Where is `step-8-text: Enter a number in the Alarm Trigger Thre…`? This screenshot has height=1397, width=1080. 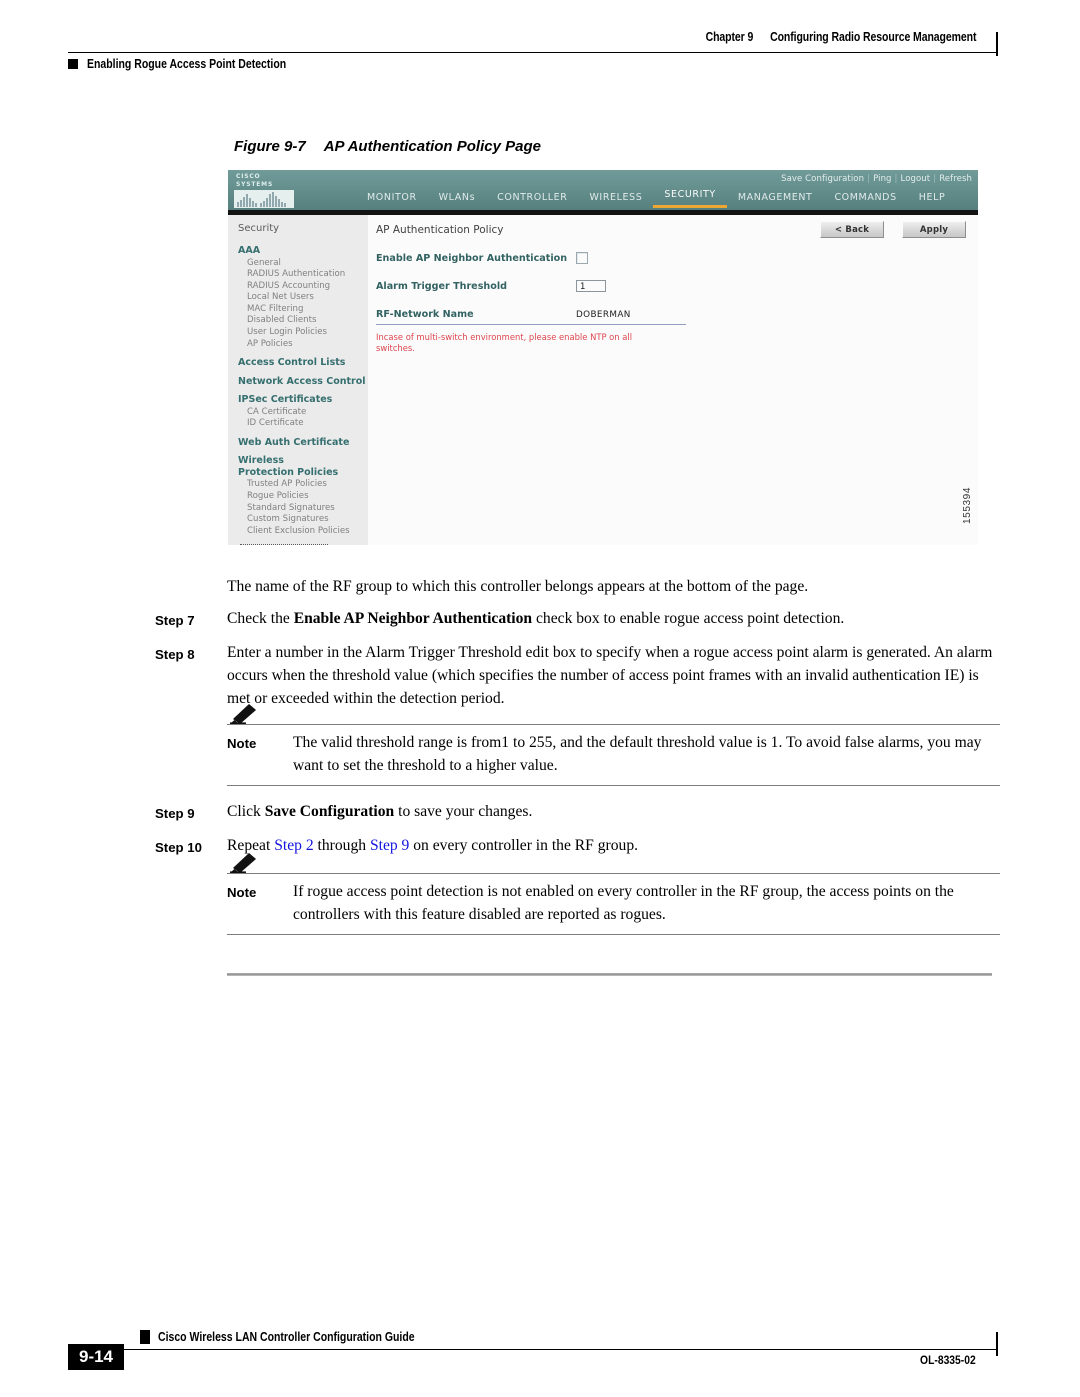
step-8-text: Enter a number in the Alarm Trigger Thre… is located at coordinates (610, 675).